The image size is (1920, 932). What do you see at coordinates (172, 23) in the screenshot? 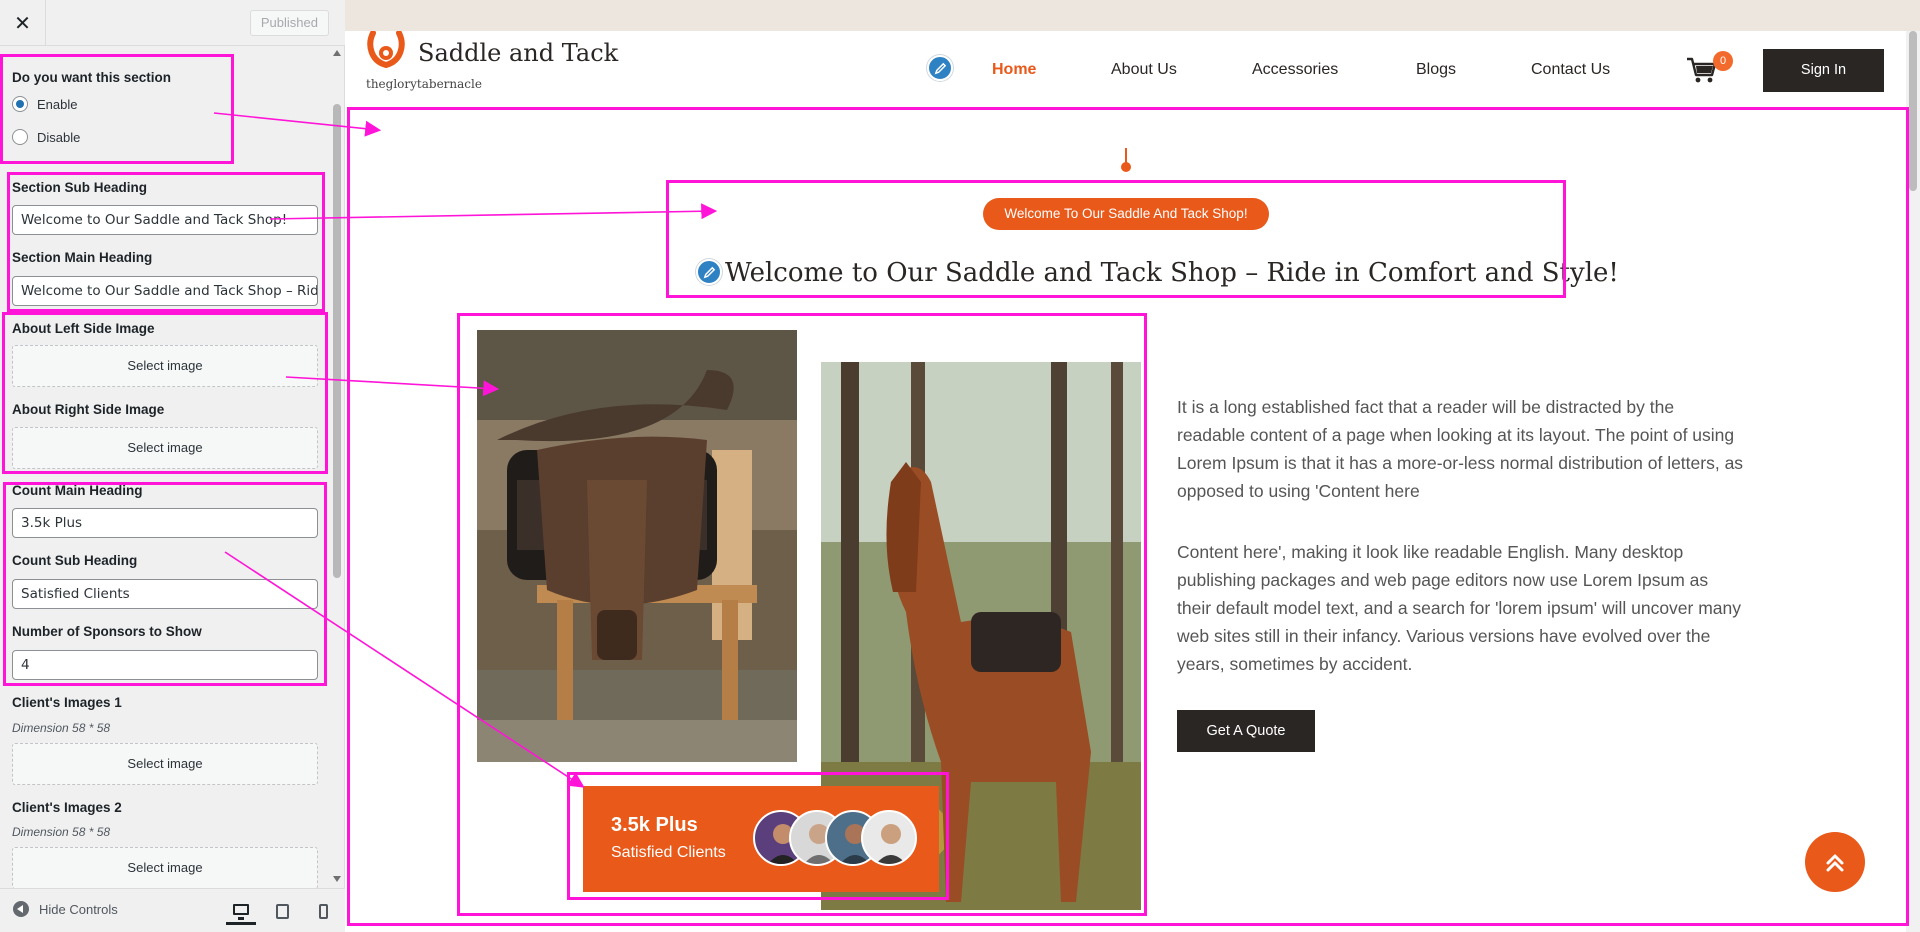
I see `customizer-header: ✕ Published` at bounding box center [172, 23].